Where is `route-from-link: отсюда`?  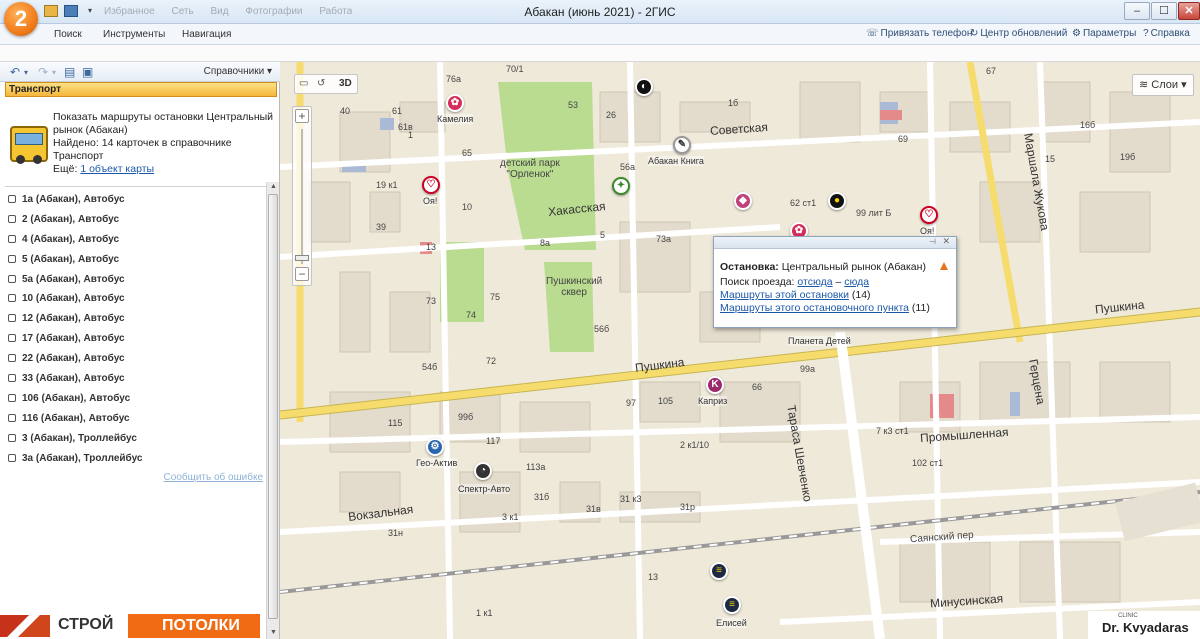
route-from-link: отсюда is located at coordinates (814, 282).